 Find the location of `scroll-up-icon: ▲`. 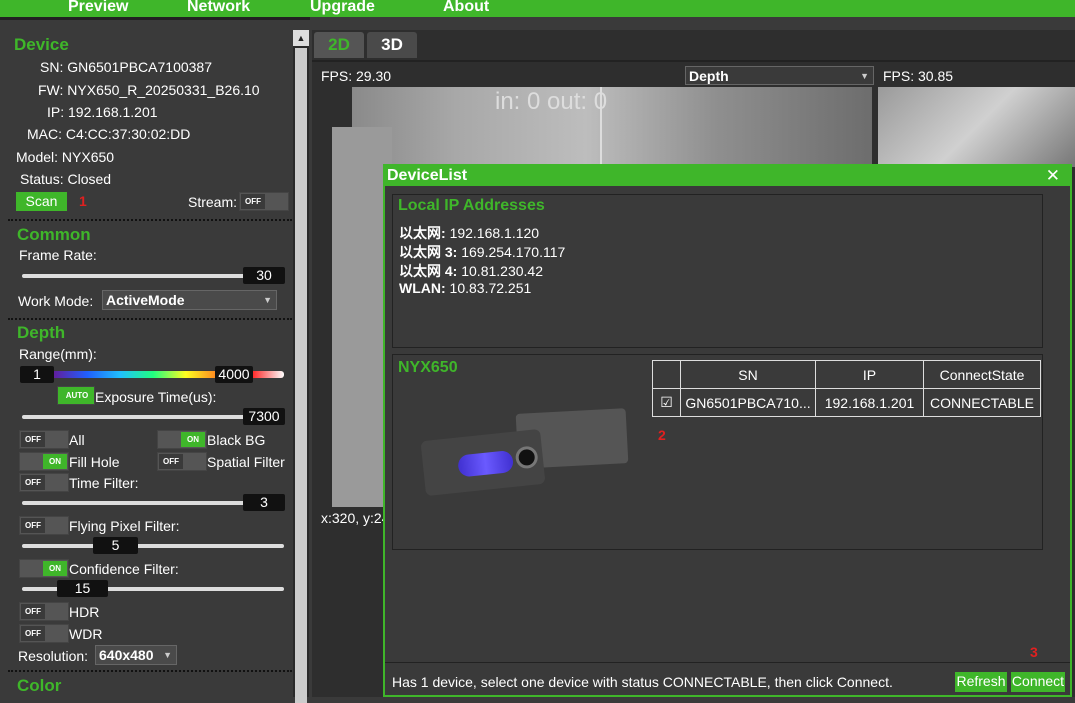

scroll-up-icon: ▲ is located at coordinates (301, 38).